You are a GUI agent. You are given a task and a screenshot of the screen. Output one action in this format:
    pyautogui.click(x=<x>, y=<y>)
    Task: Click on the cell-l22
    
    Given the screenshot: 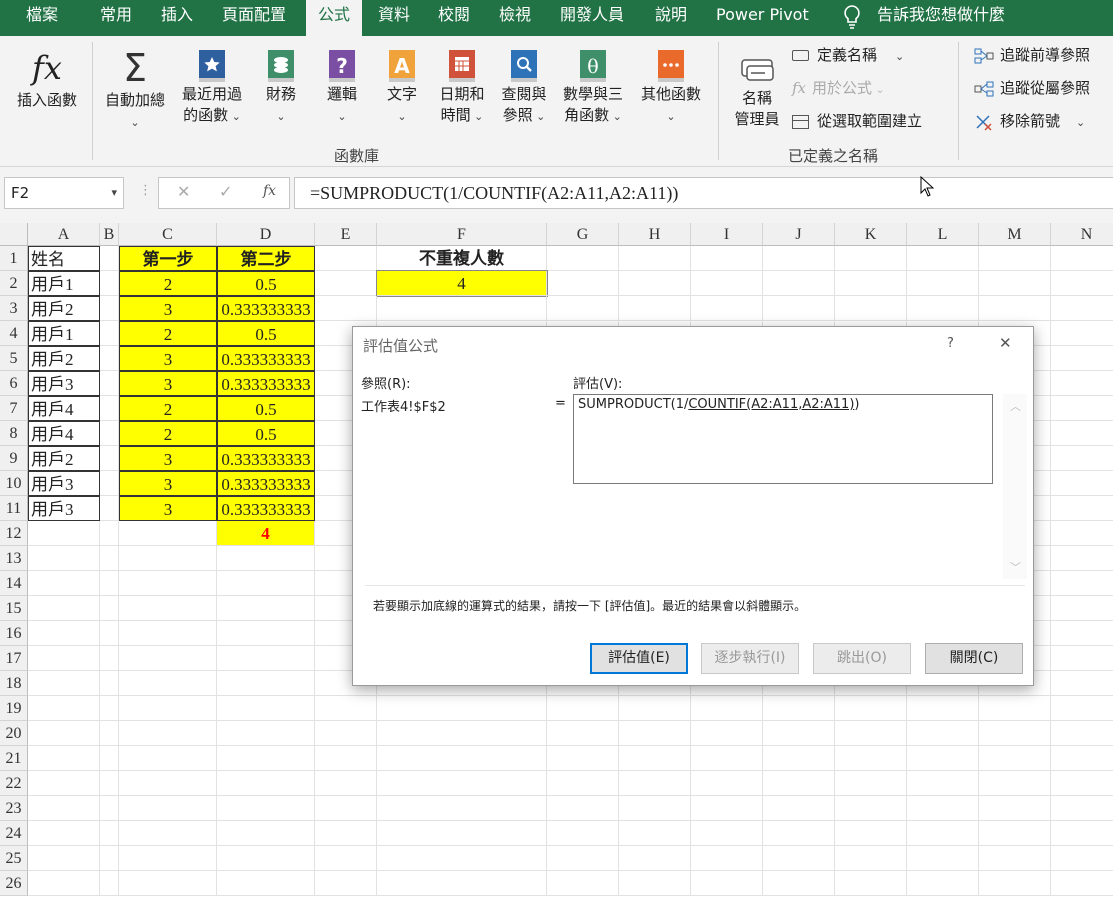 What is the action you would take?
    pyautogui.click(x=943, y=783)
    